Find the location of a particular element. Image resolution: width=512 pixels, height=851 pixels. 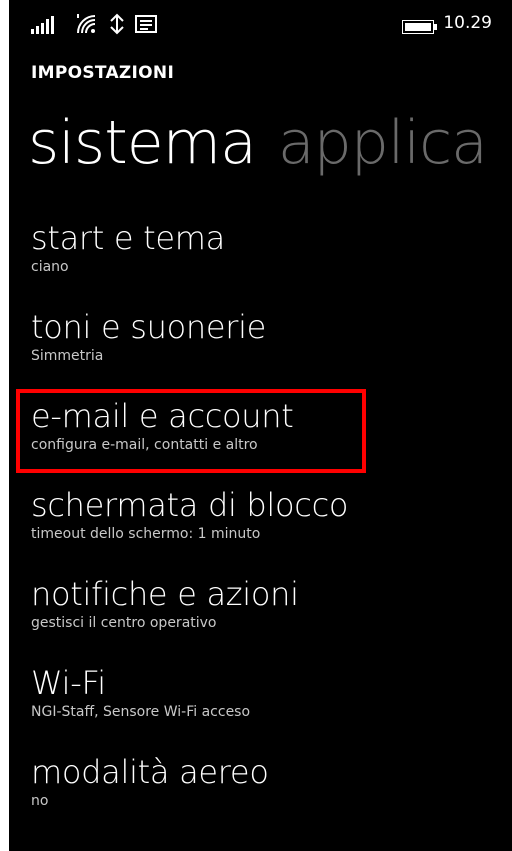

setting-title: e-mail e account is located at coordinates (162, 416).